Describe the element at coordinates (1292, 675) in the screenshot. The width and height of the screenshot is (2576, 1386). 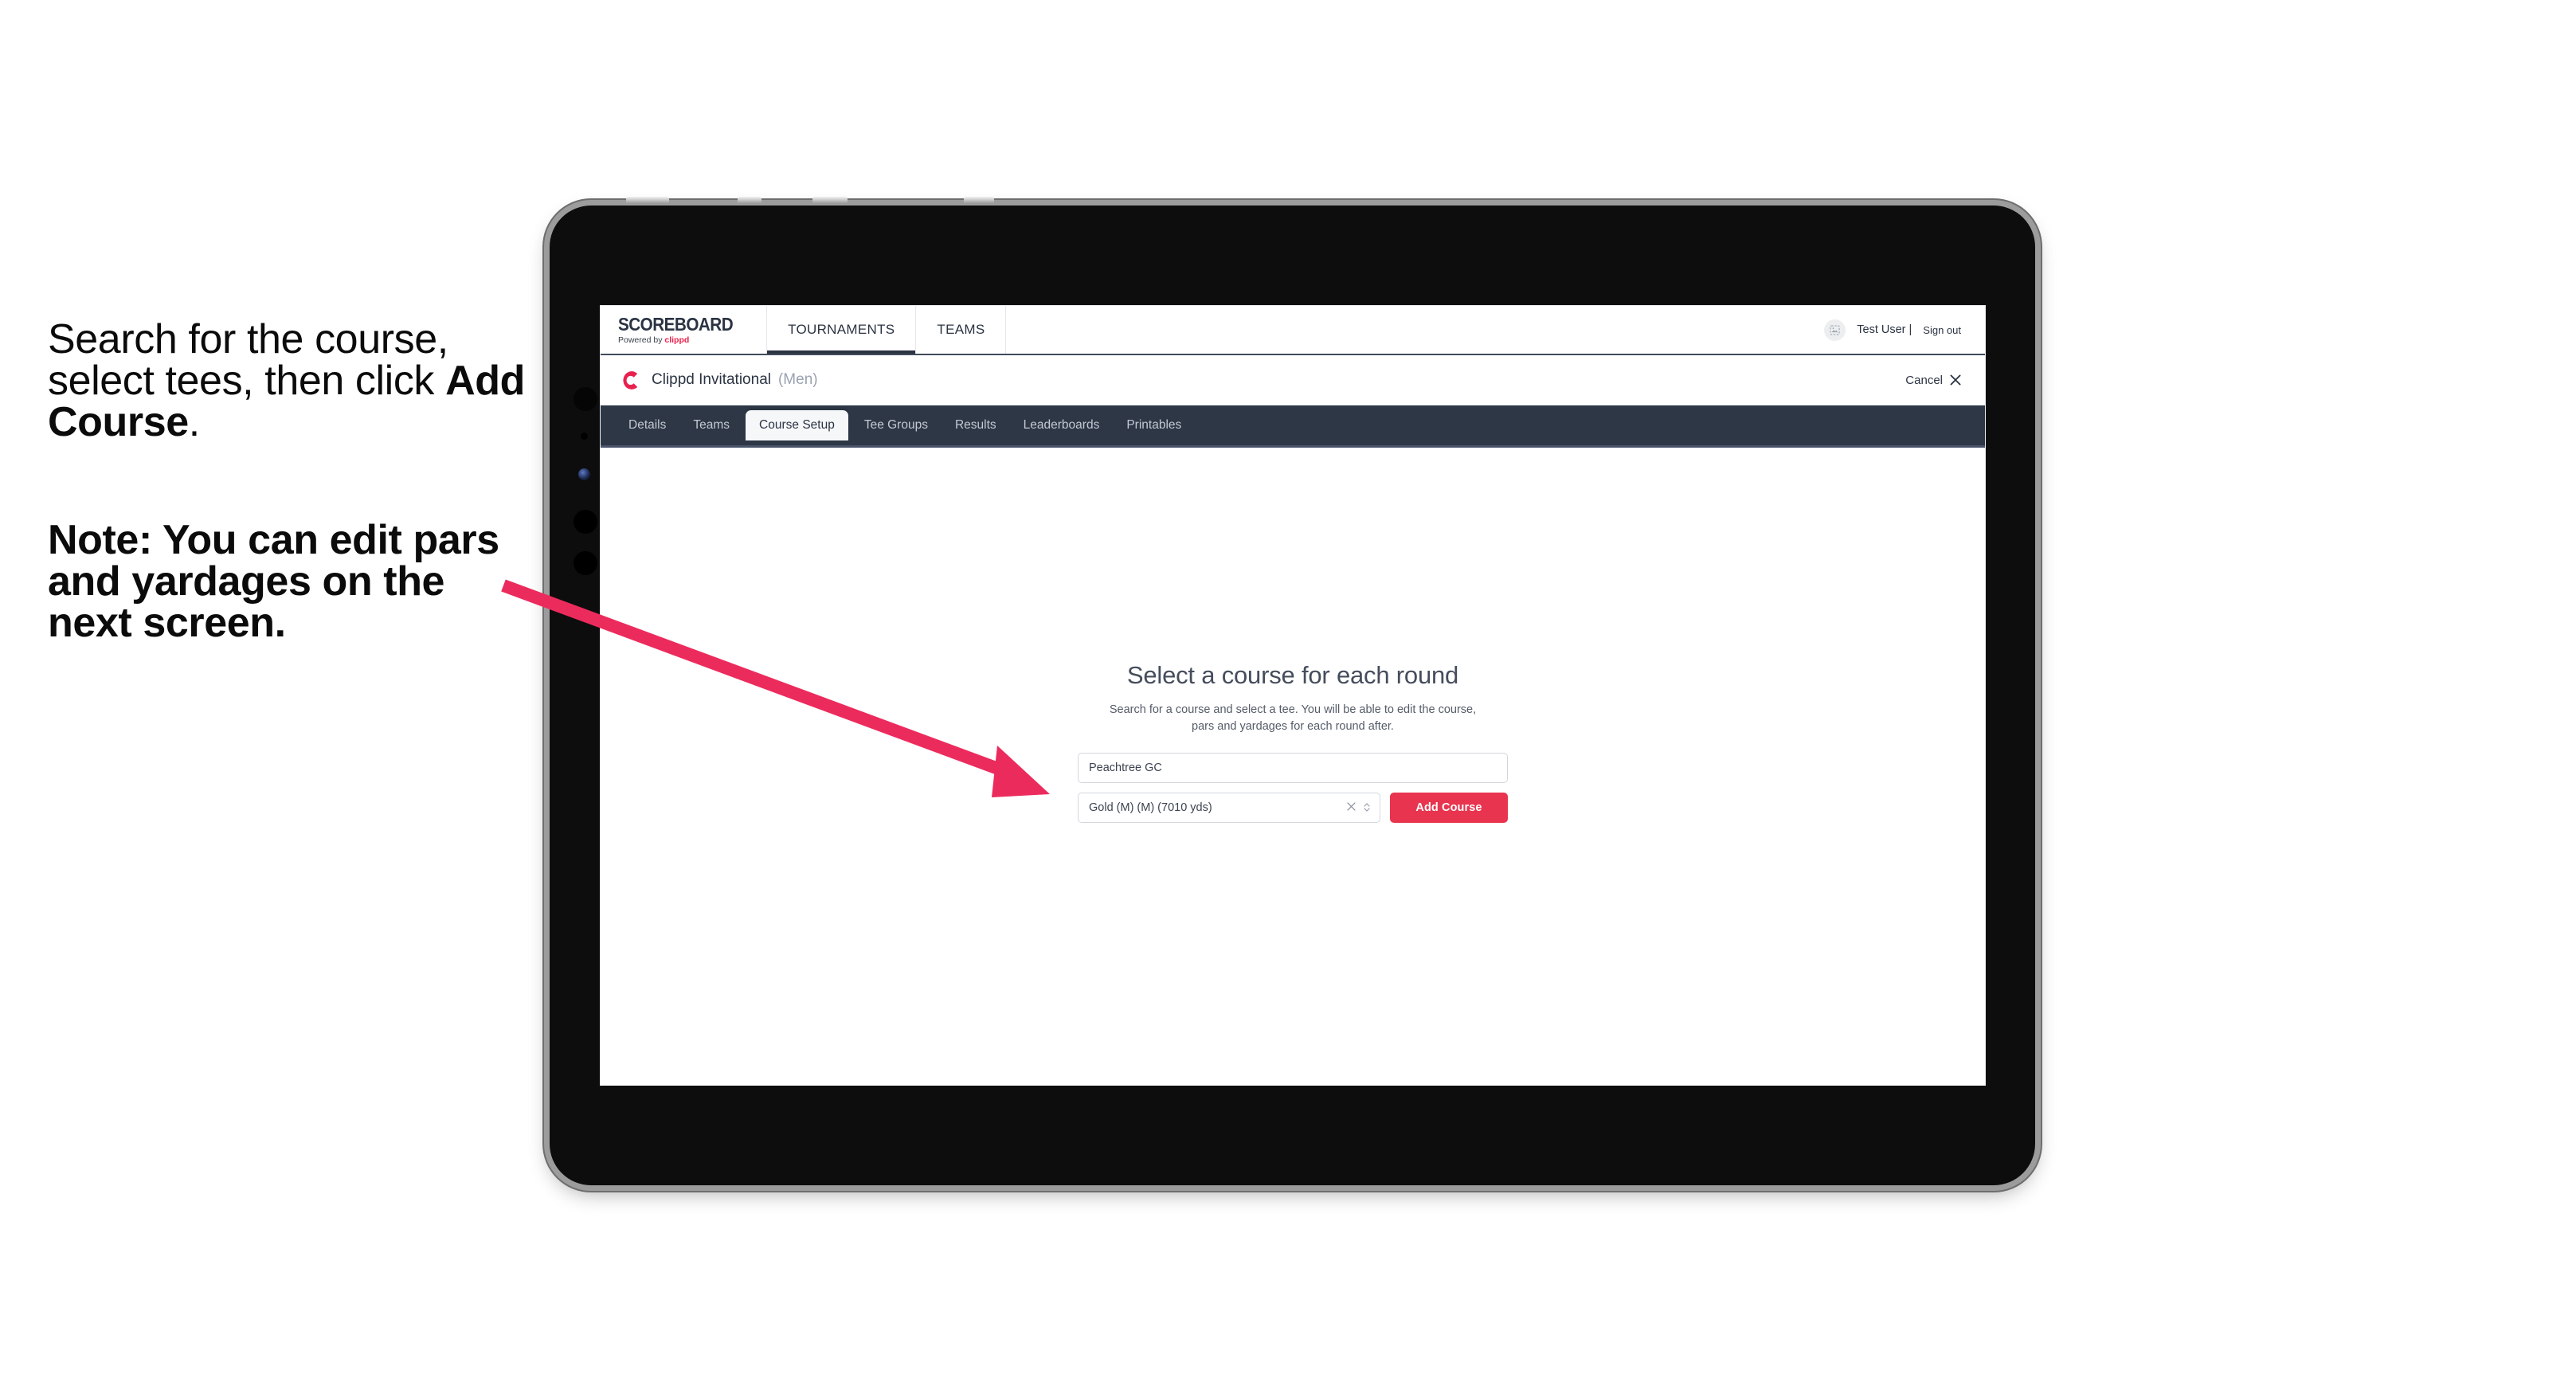
I see `page-title: Select a course for each round` at that location.